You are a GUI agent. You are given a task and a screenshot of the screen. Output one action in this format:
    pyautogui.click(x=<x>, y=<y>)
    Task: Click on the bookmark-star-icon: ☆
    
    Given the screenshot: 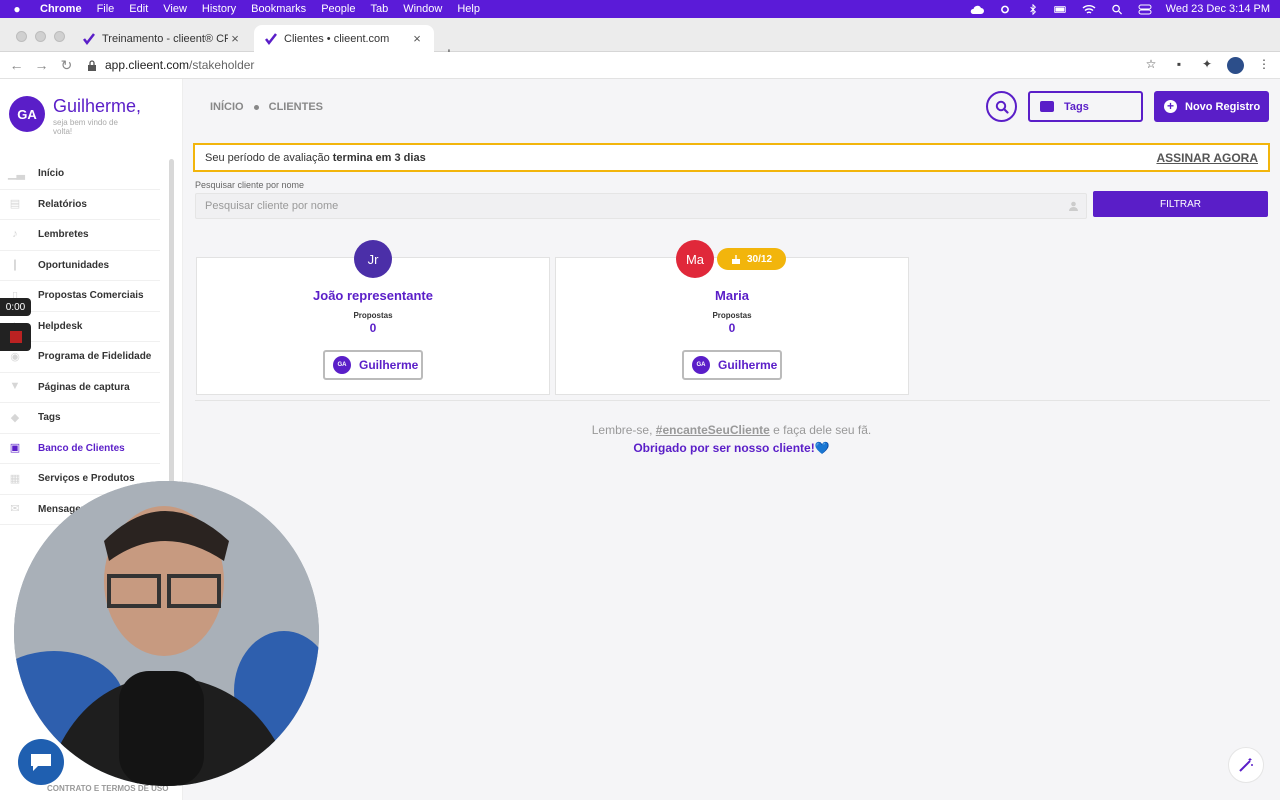 What is the action you would take?
    pyautogui.click(x=1151, y=65)
    